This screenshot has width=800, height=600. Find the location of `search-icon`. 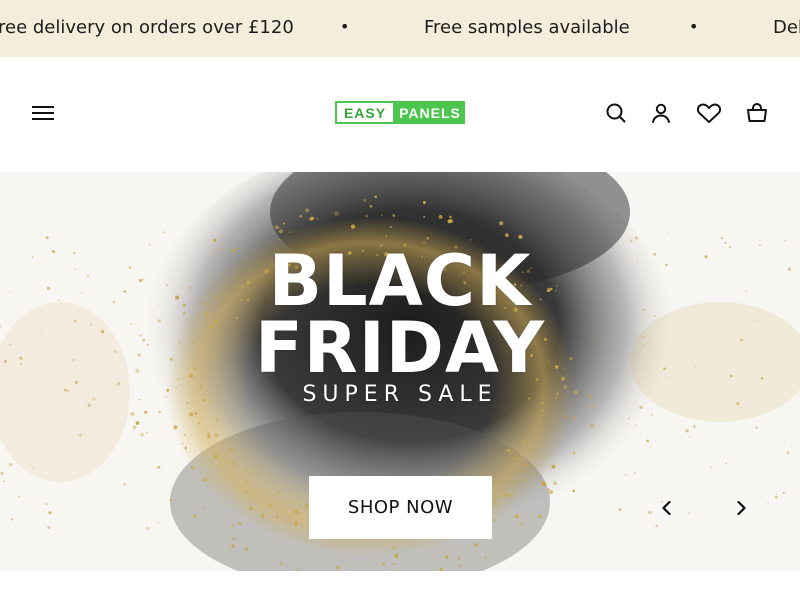

search-icon is located at coordinates (616, 113).